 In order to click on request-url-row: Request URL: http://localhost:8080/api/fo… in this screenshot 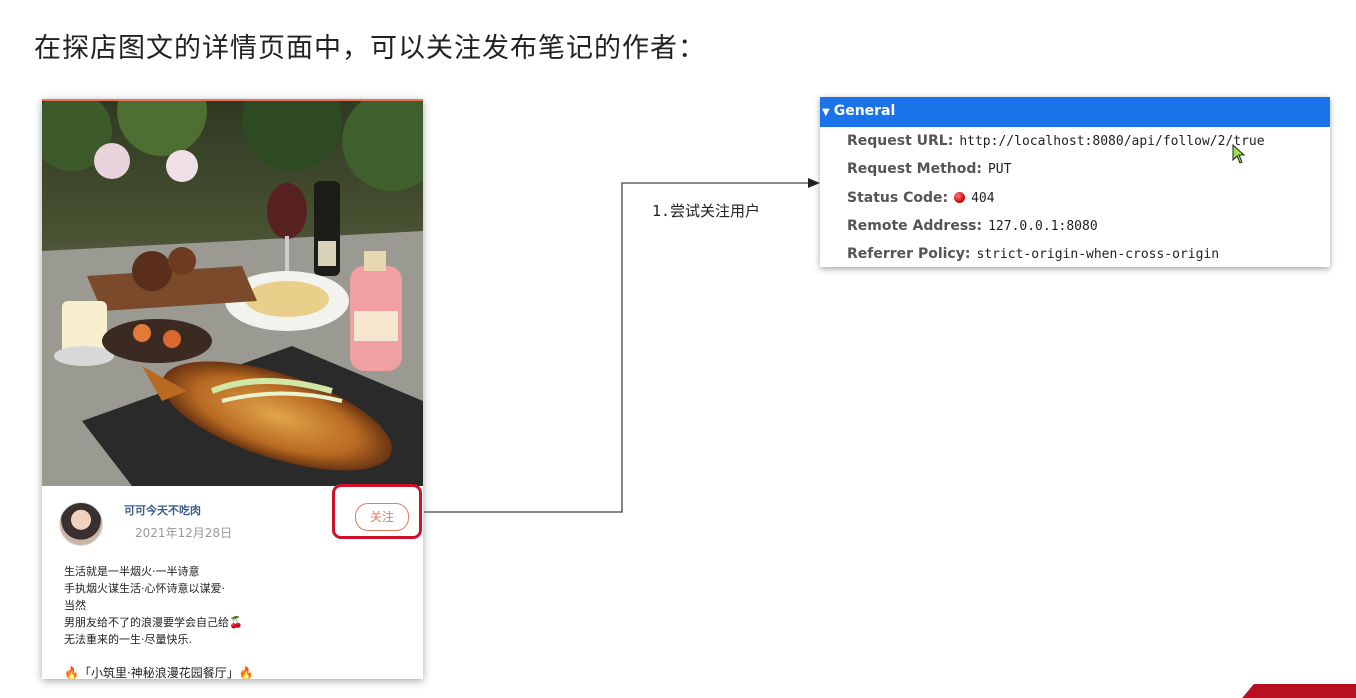, I will do `click(1056, 141)`.